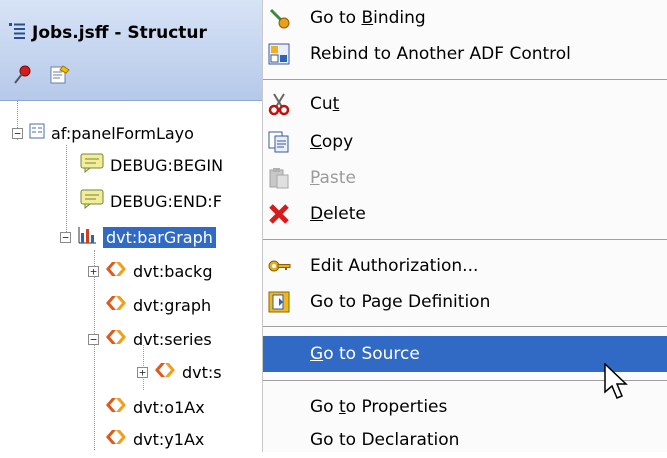  What do you see at coordinates (166, 201) in the screenshot?
I see `tree-node-label: DEBUG:END:F` at bounding box center [166, 201].